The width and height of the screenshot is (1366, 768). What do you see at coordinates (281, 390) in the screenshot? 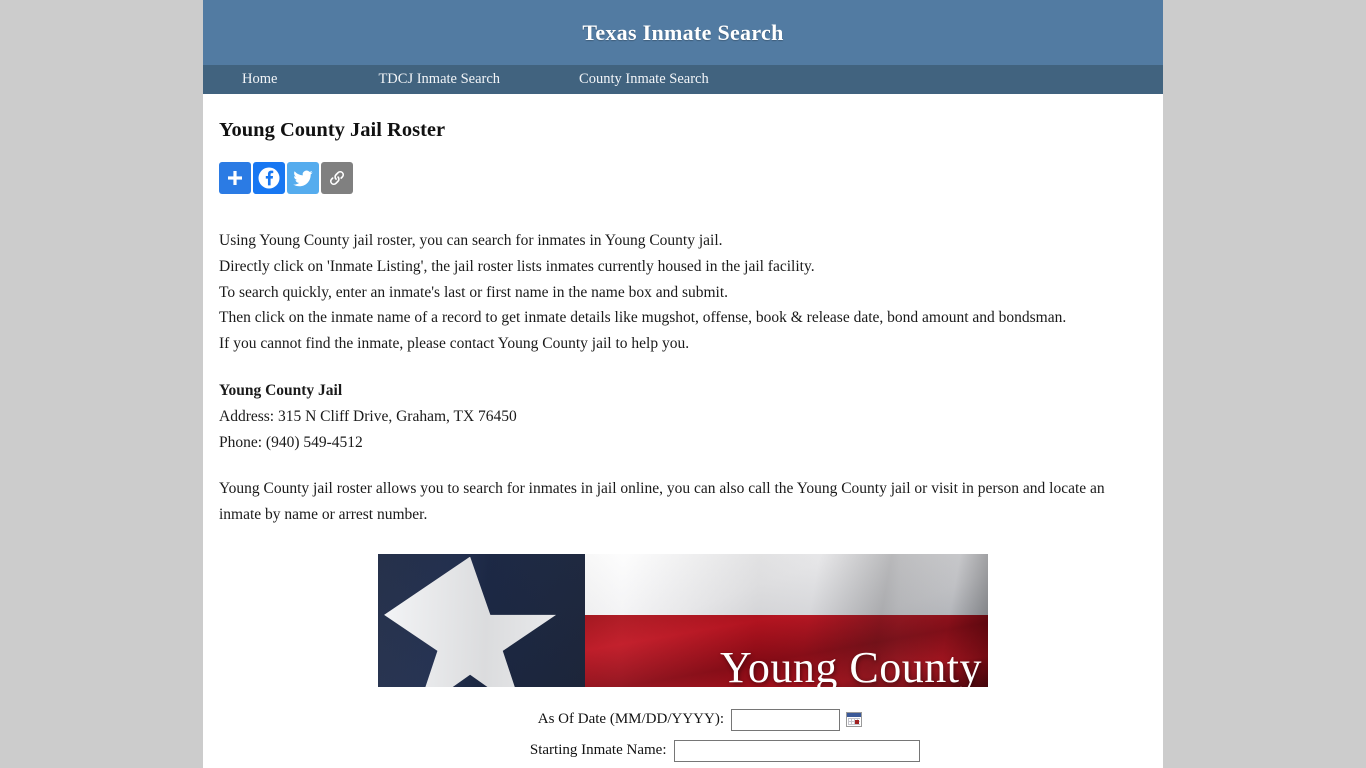
I see `jail-name: Young County Jail` at bounding box center [281, 390].